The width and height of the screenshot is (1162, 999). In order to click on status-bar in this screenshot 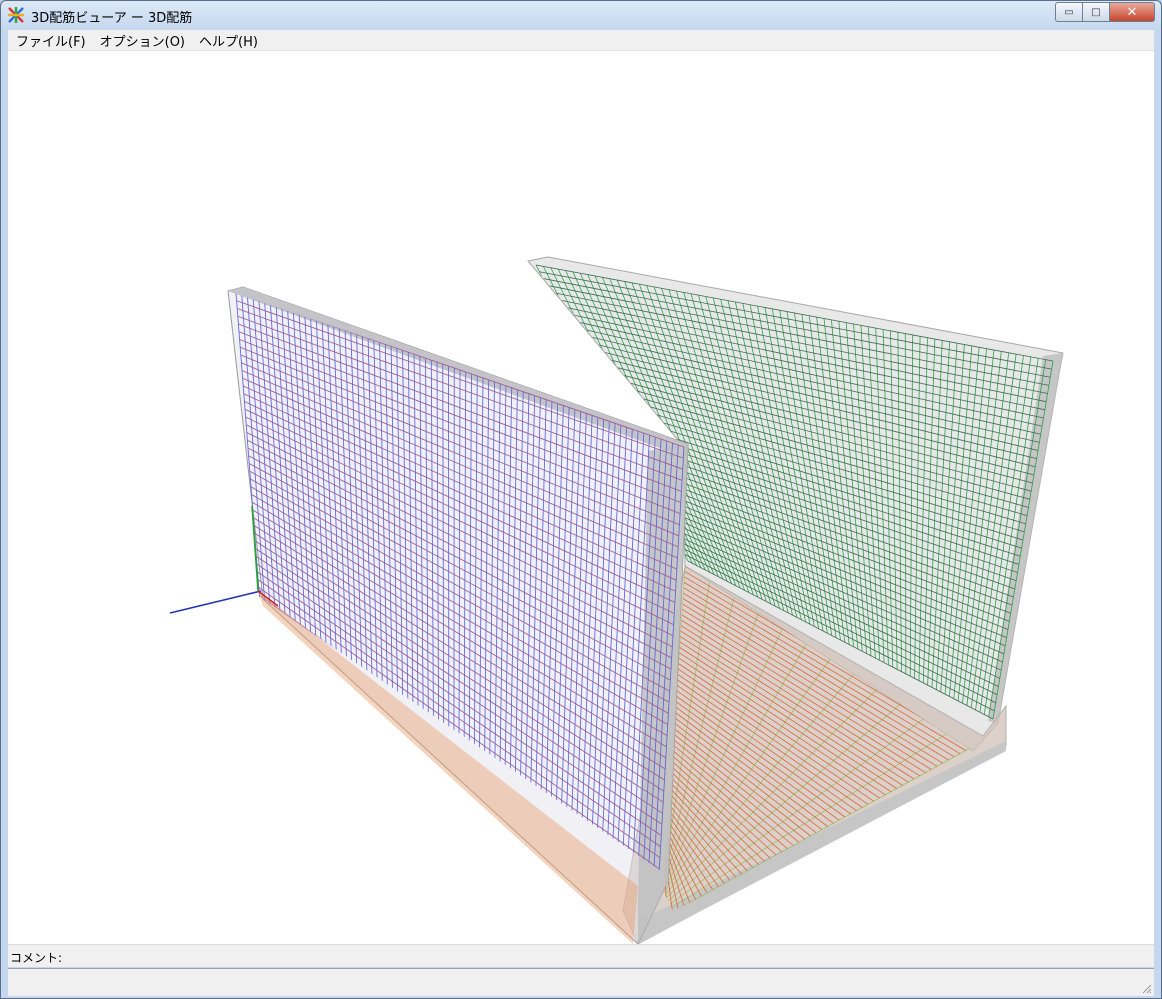, I will do `click(581, 982)`.